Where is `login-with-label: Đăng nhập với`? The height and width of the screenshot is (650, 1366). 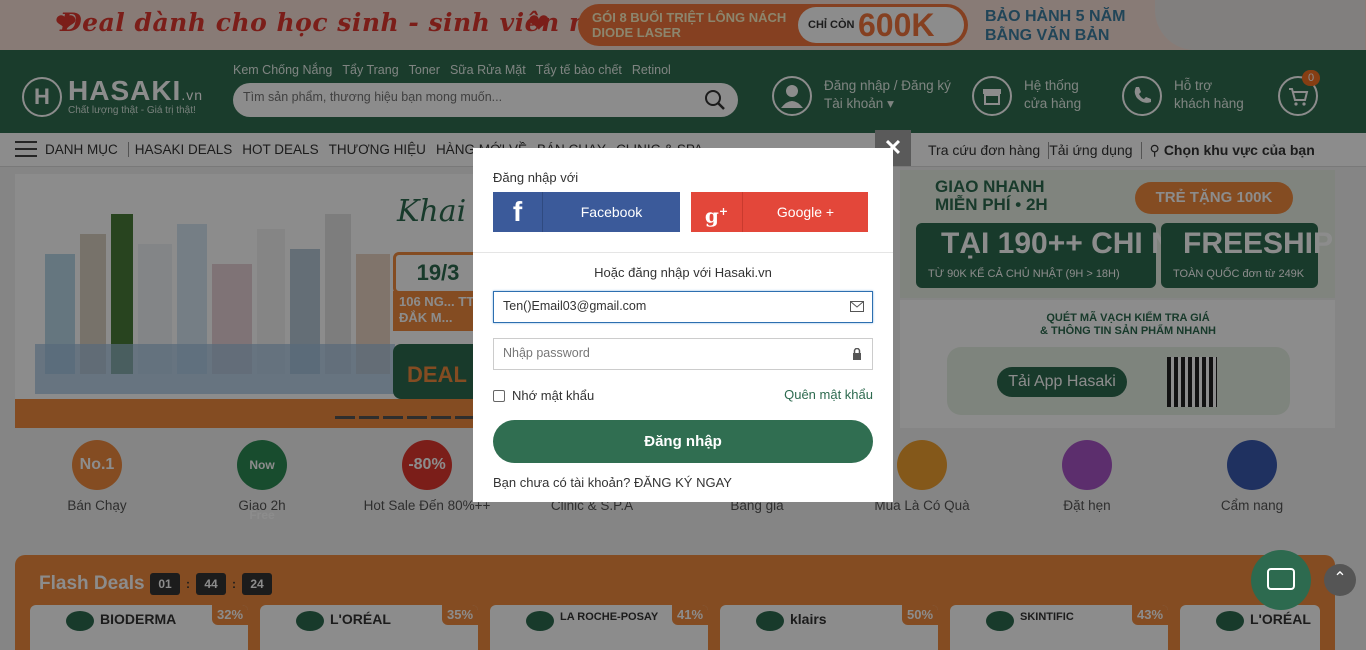 login-with-label: Đăng nhập với is located at coordinates (536, 177).